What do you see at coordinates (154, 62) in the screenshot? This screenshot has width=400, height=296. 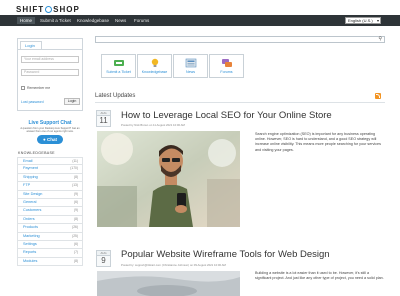 I see `lightbulb-icon` at bounding box center [154, 62].